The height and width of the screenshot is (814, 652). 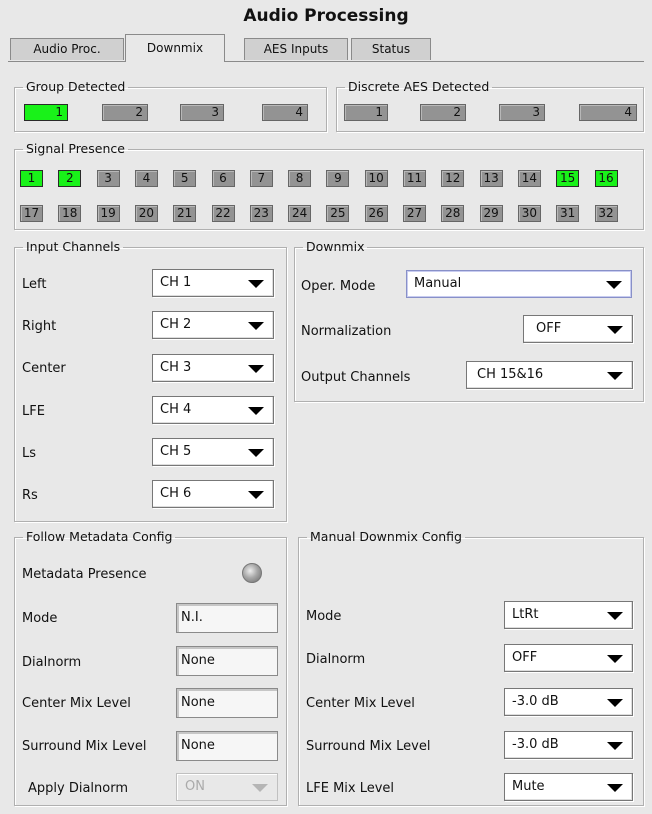 I want to click on normalization-label: Normalization, so click(x=346, y=331).